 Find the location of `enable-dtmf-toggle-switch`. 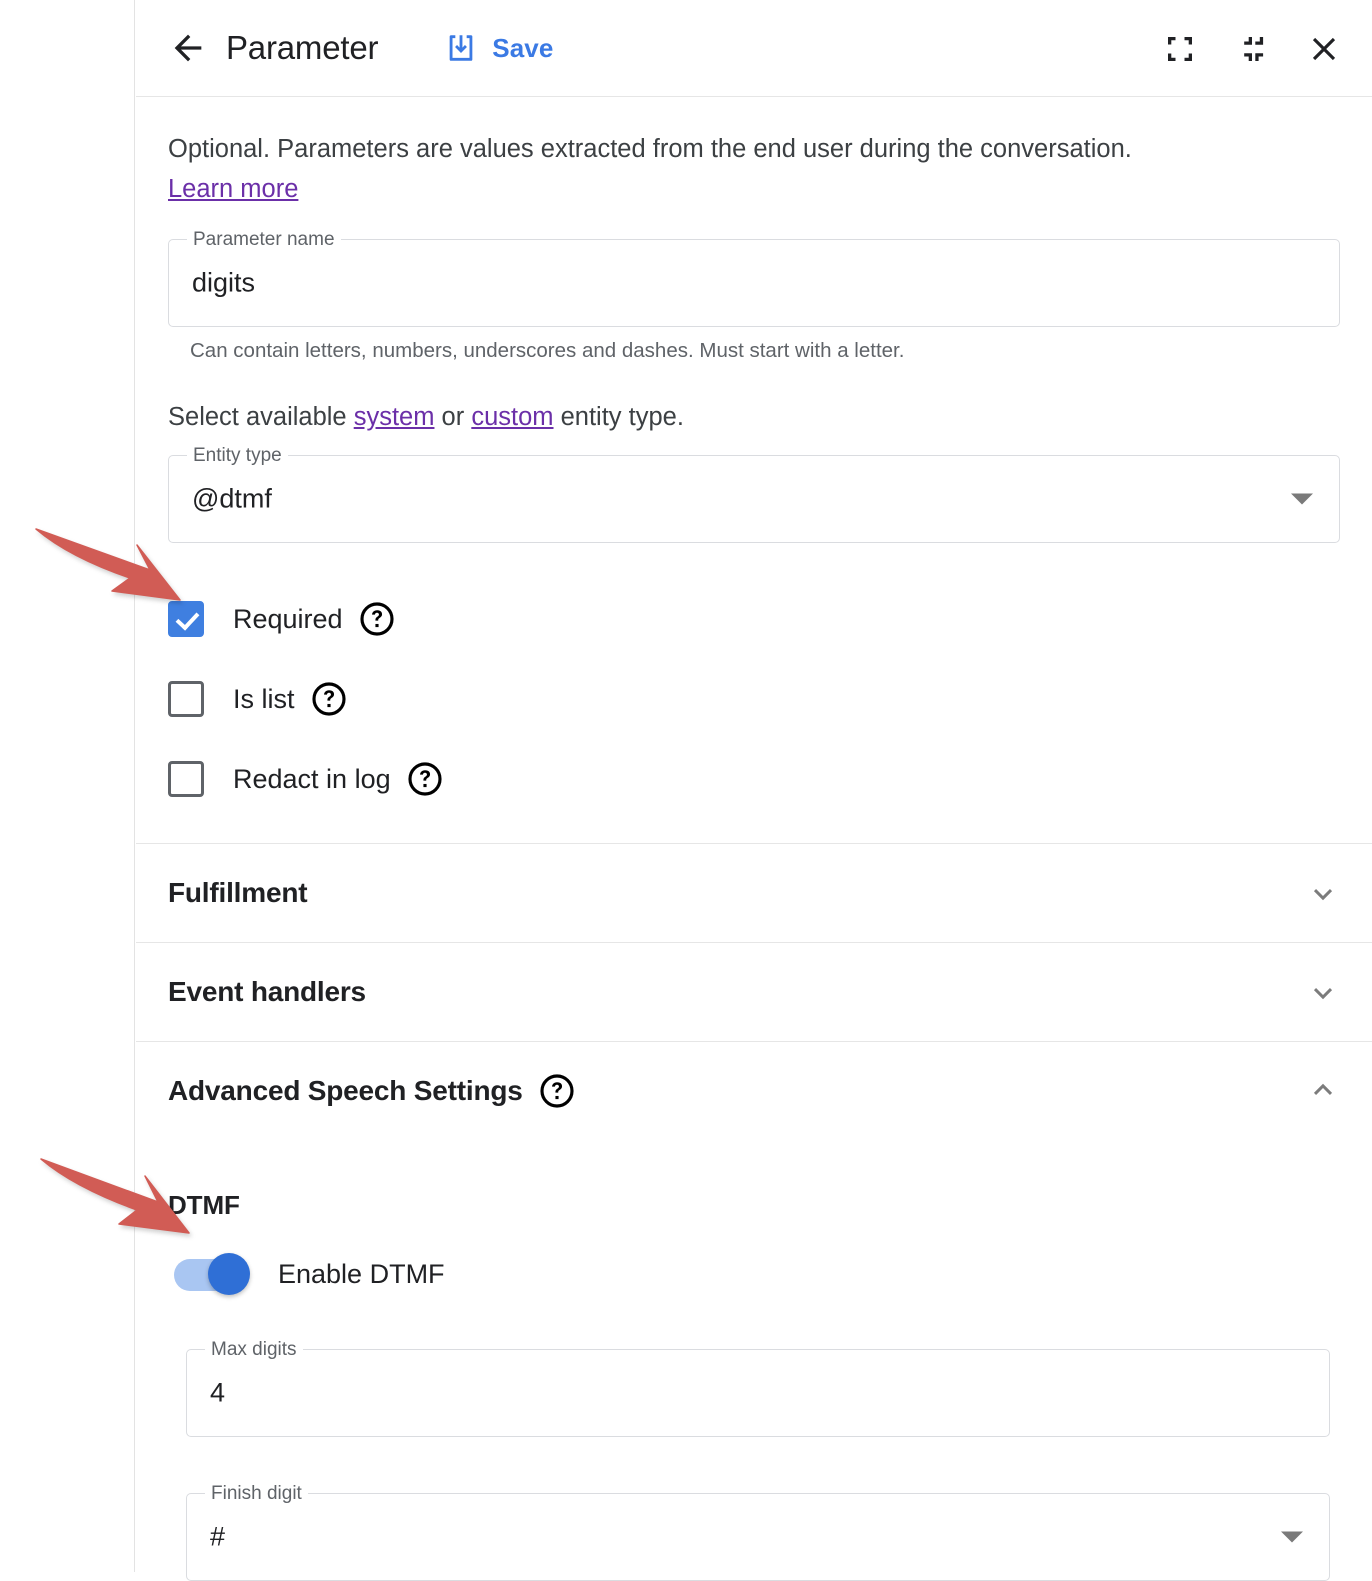

enable-dtmf-toggle-switch is located at coordinates (212, 1274).